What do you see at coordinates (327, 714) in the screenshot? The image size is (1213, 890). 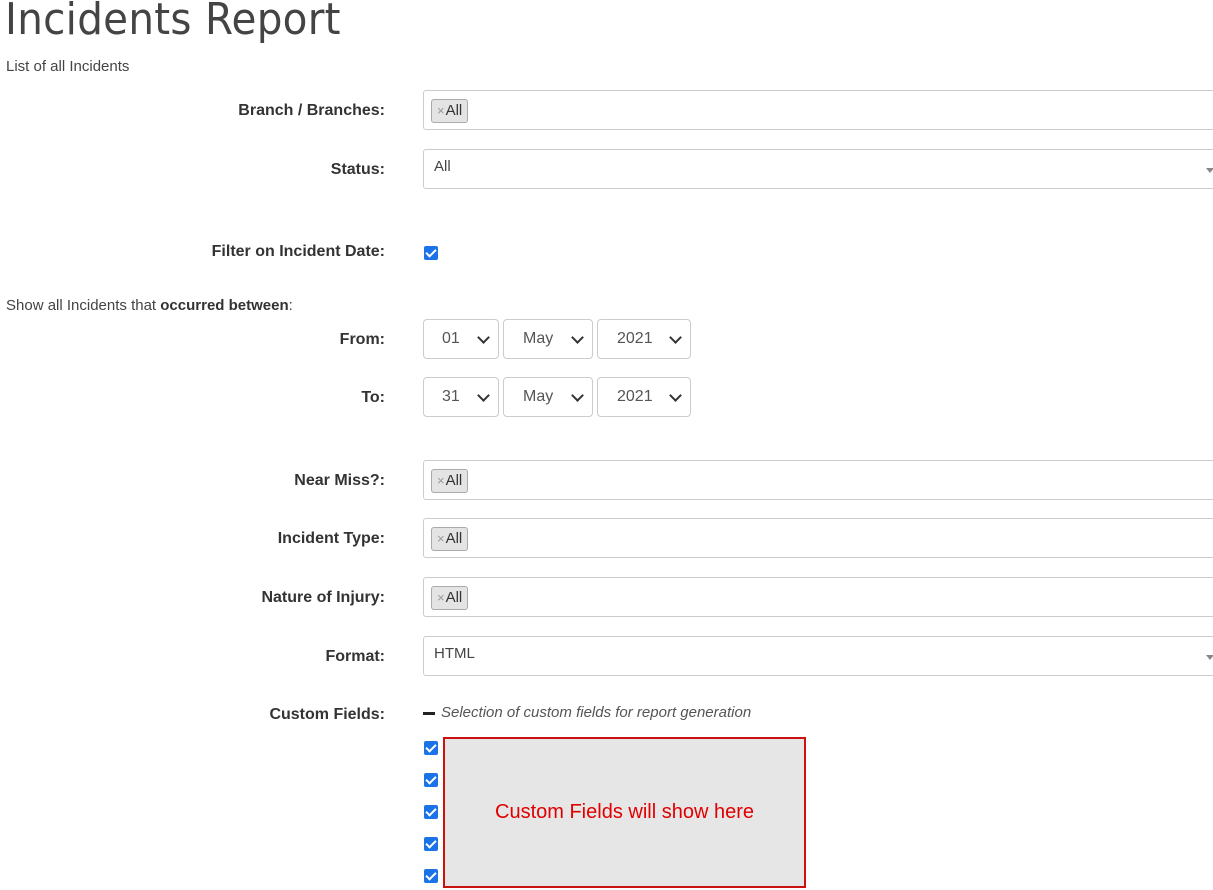 I see `custom-fields-label: Custom Fields:` at bounding box center [327, 714].